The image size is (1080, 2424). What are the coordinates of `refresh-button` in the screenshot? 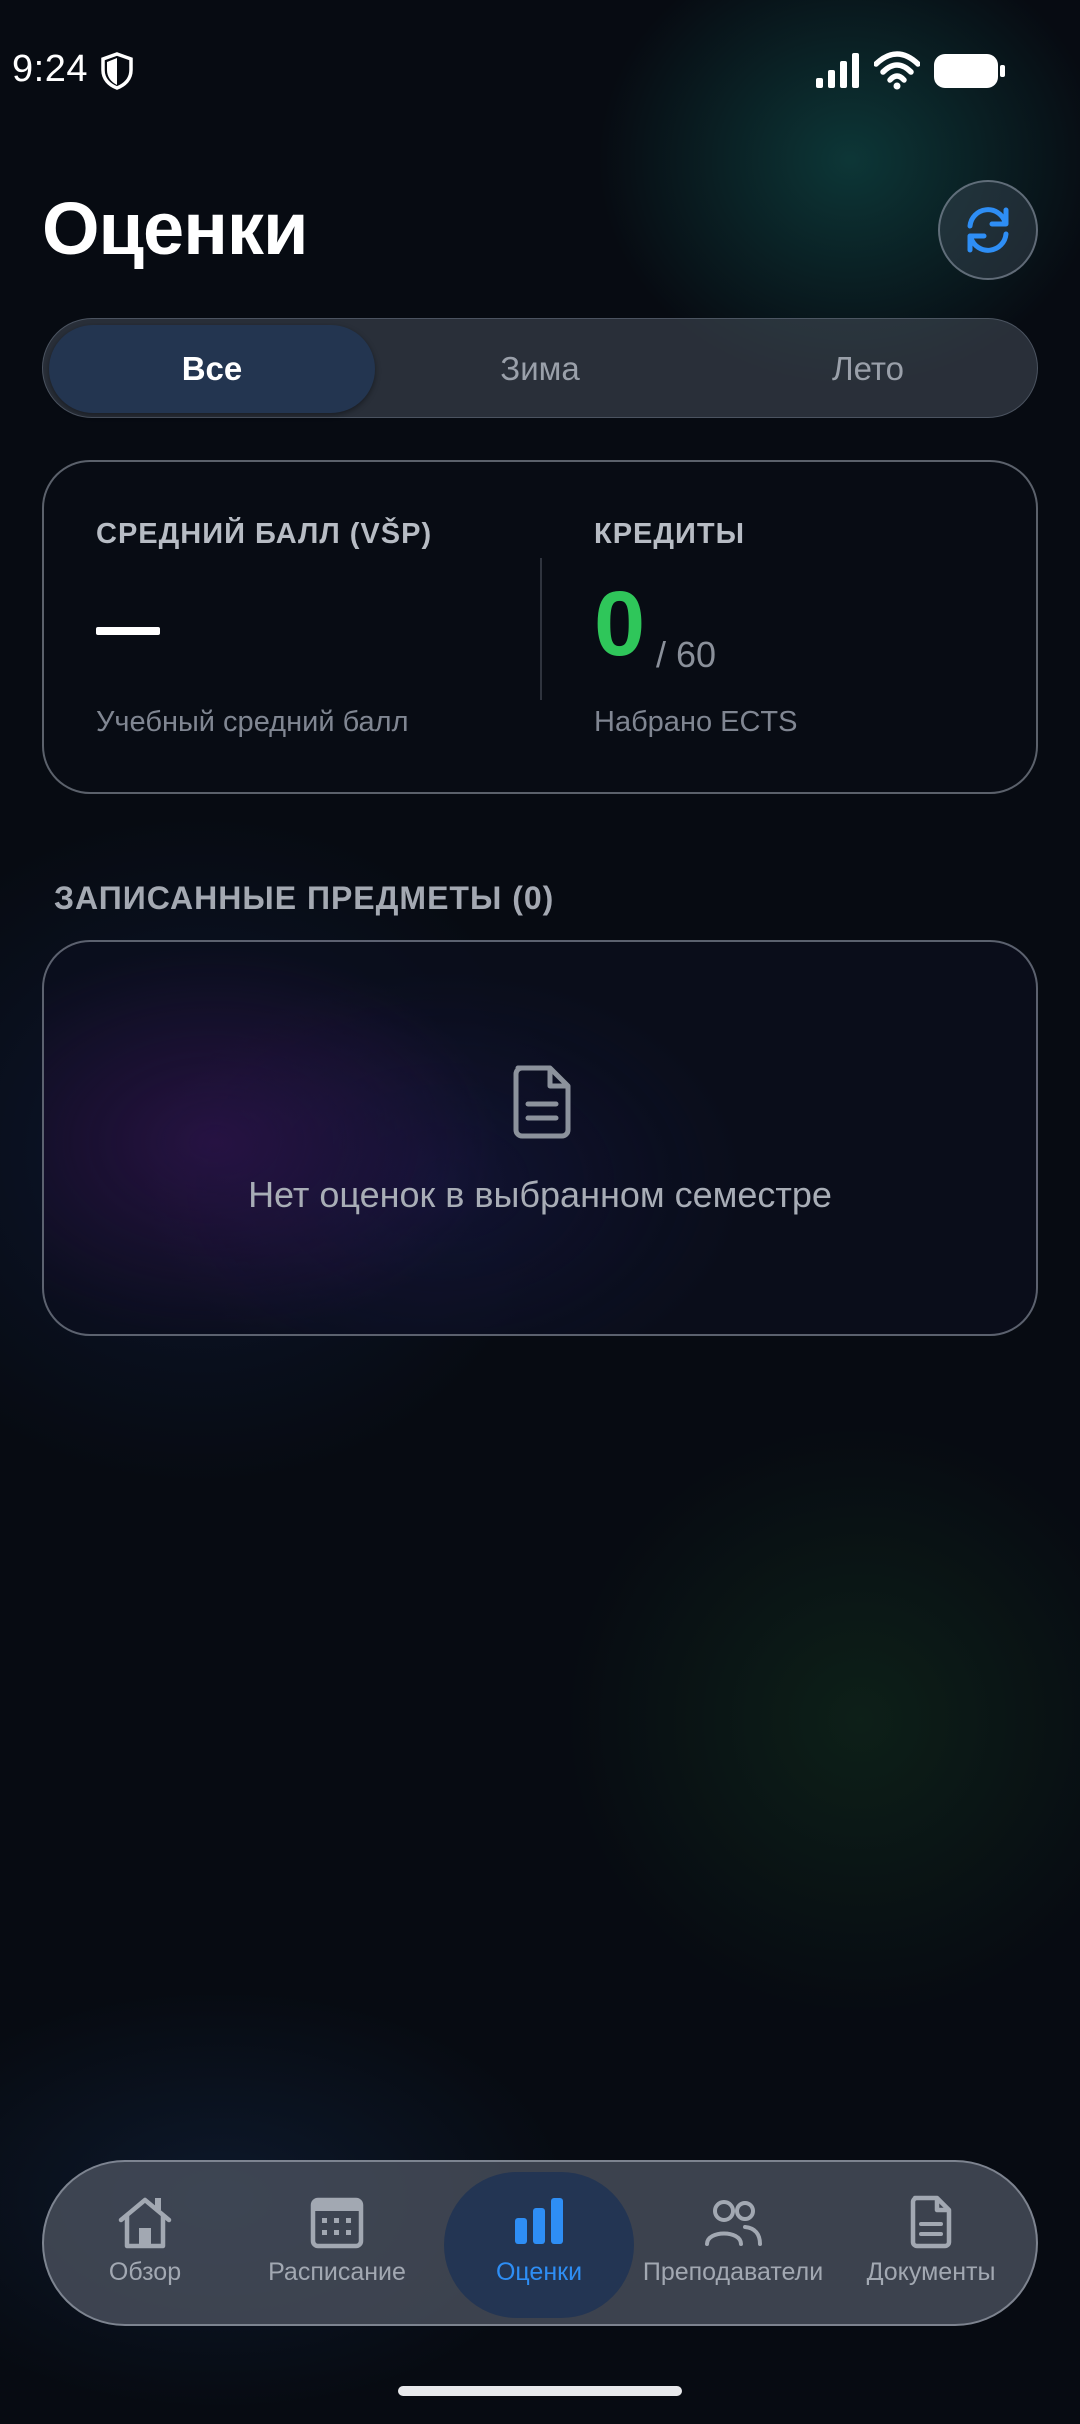 It's located at (988, 230).